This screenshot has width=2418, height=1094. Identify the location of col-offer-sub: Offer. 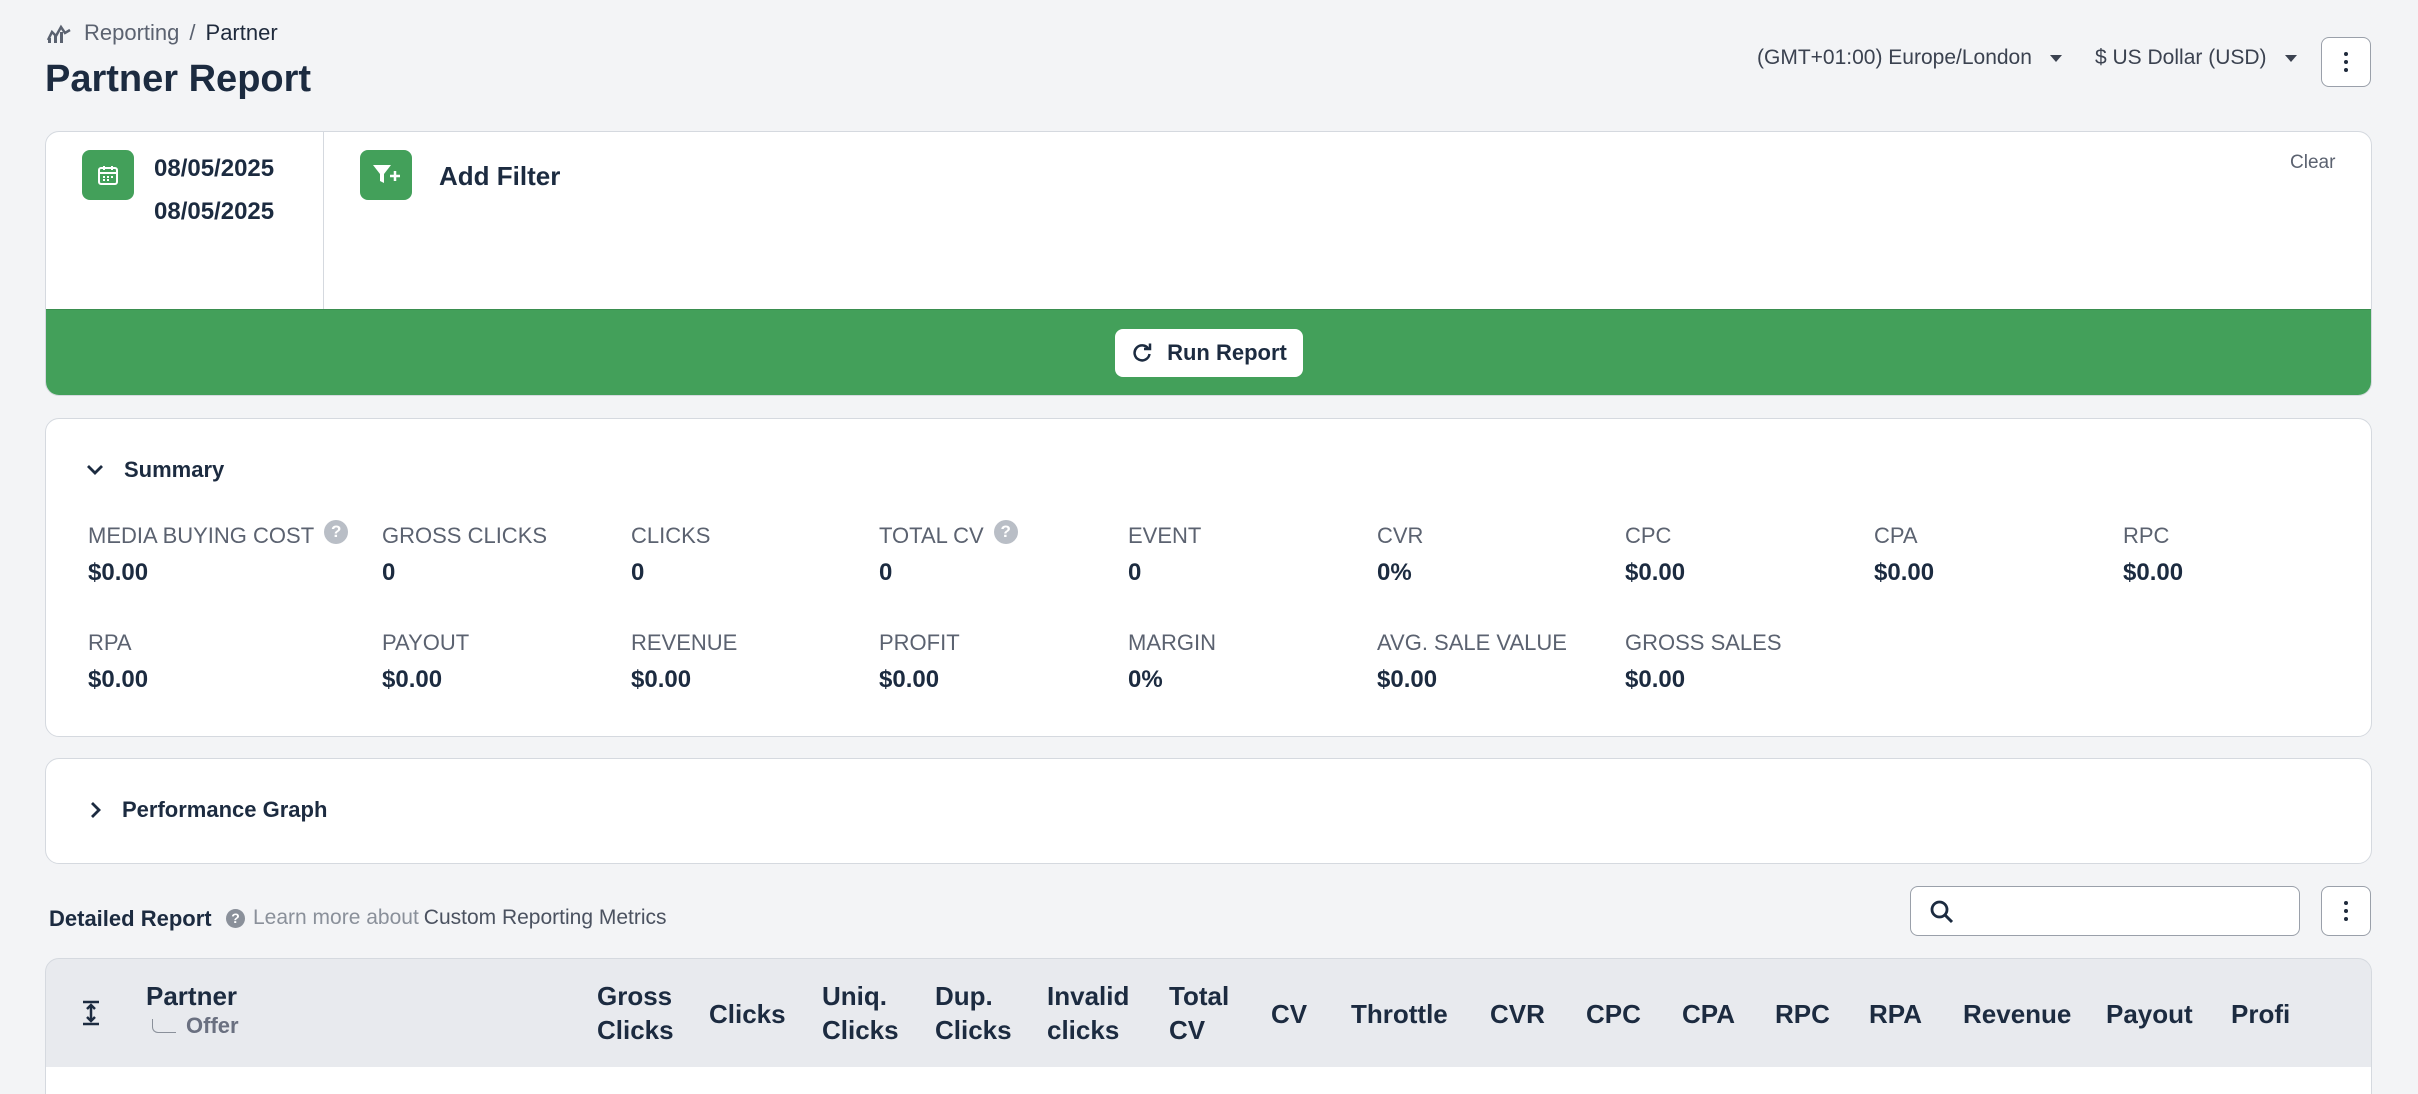
(195, 1026).